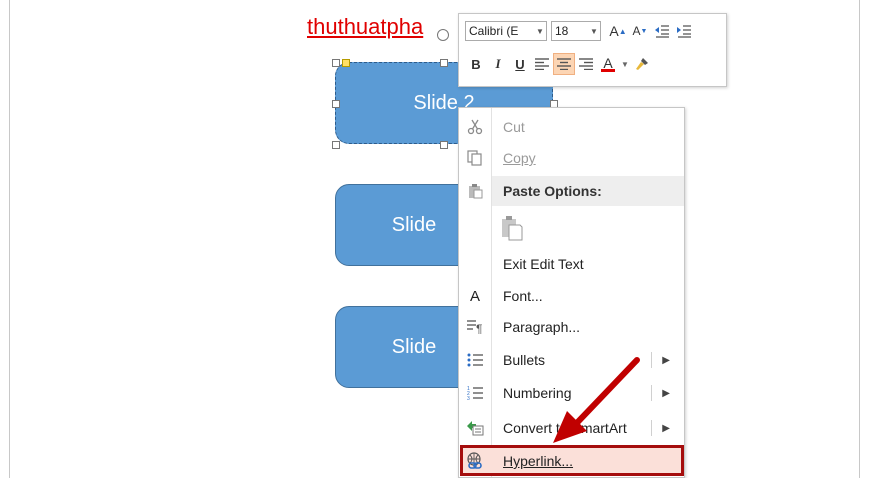  What do you see at coordinates (592, 50) in the screenshot?
I see `mini-toolbar: Calibri (E ▼ 18 ▼ A ▲ A ▼ B I U A ▼` at bounding box center [592, 50].